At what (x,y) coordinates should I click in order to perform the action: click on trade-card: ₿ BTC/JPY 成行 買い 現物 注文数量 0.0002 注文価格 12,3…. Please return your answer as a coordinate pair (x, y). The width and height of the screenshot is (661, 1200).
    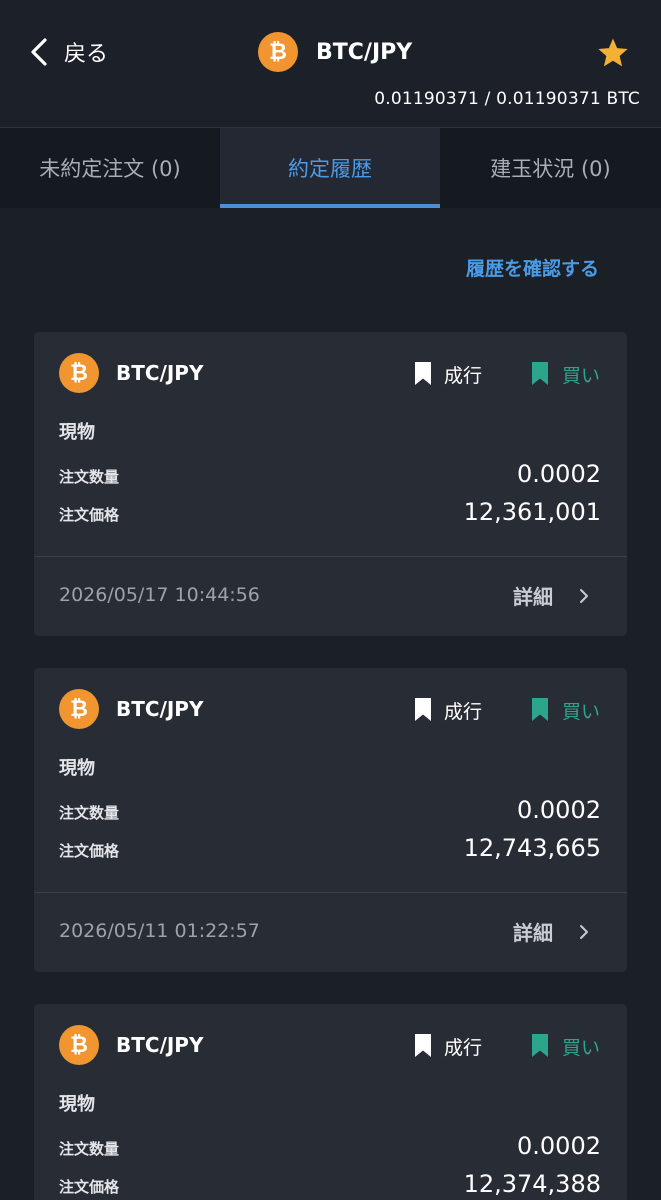
    Looking at the image, I should click on (330, 1102).